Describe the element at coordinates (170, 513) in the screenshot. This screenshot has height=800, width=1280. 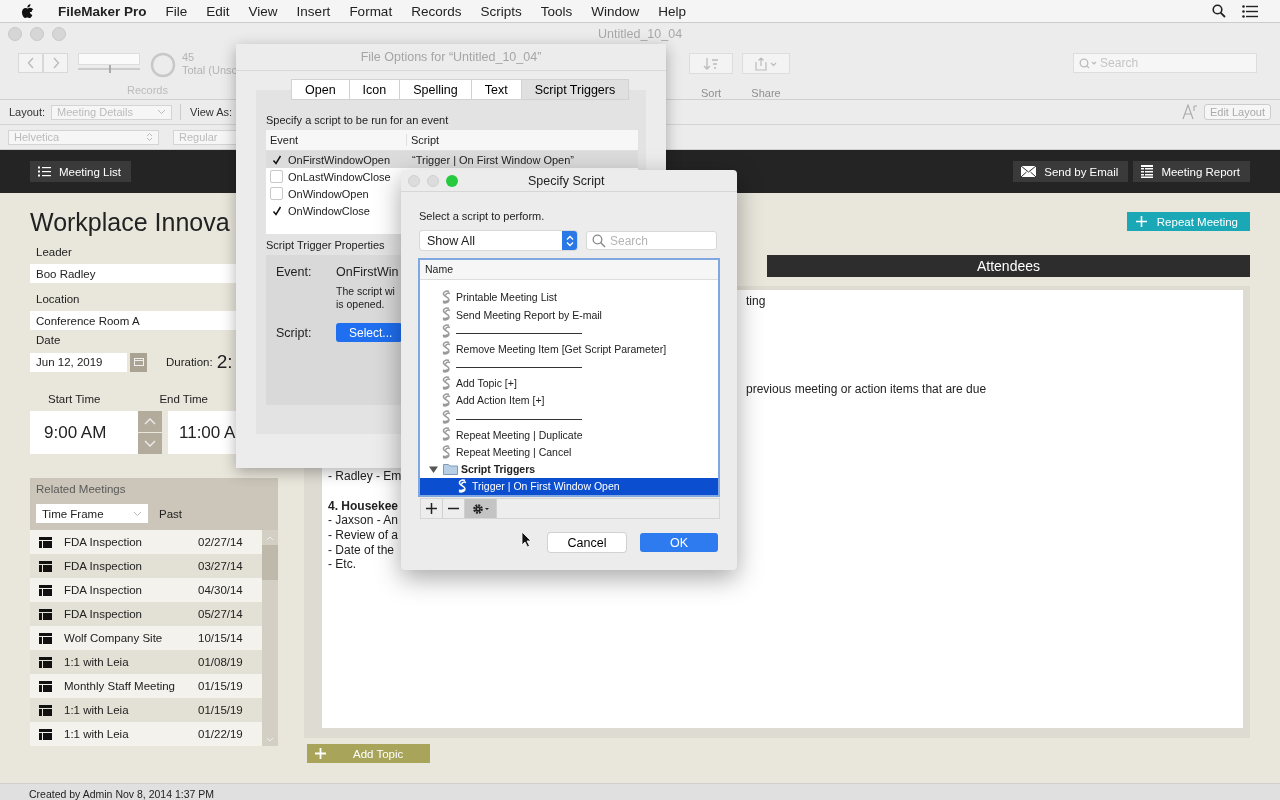
I see `filter-label: Past` at that location.